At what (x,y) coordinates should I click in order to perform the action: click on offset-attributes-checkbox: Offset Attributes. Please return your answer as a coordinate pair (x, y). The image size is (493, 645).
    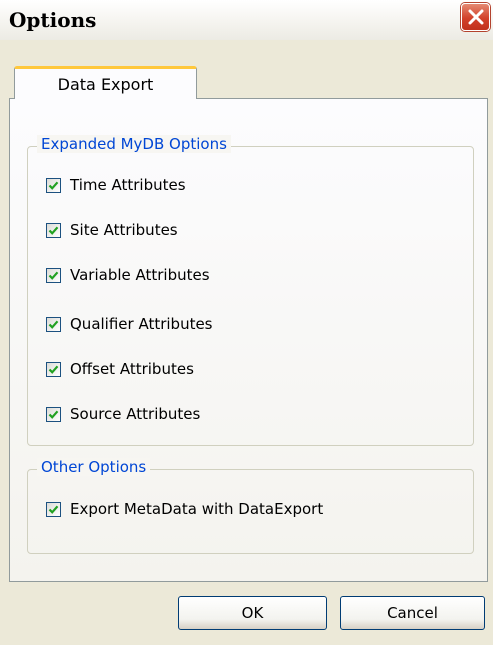
    Looking at the image, I should click on (120, 369).